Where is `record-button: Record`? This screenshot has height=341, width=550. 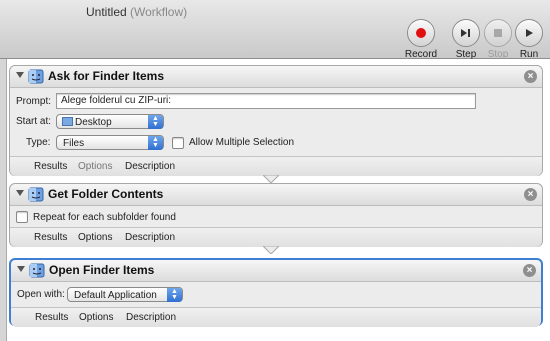
record-button: Record is located at coordinates (421, 39).